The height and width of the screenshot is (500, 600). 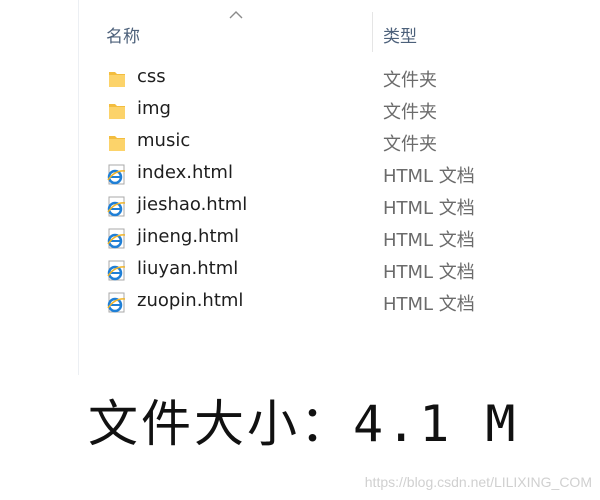 I want to click on watermark: https://blog.csdn.net/LILIXING_COM, so click(x=478, y=482).